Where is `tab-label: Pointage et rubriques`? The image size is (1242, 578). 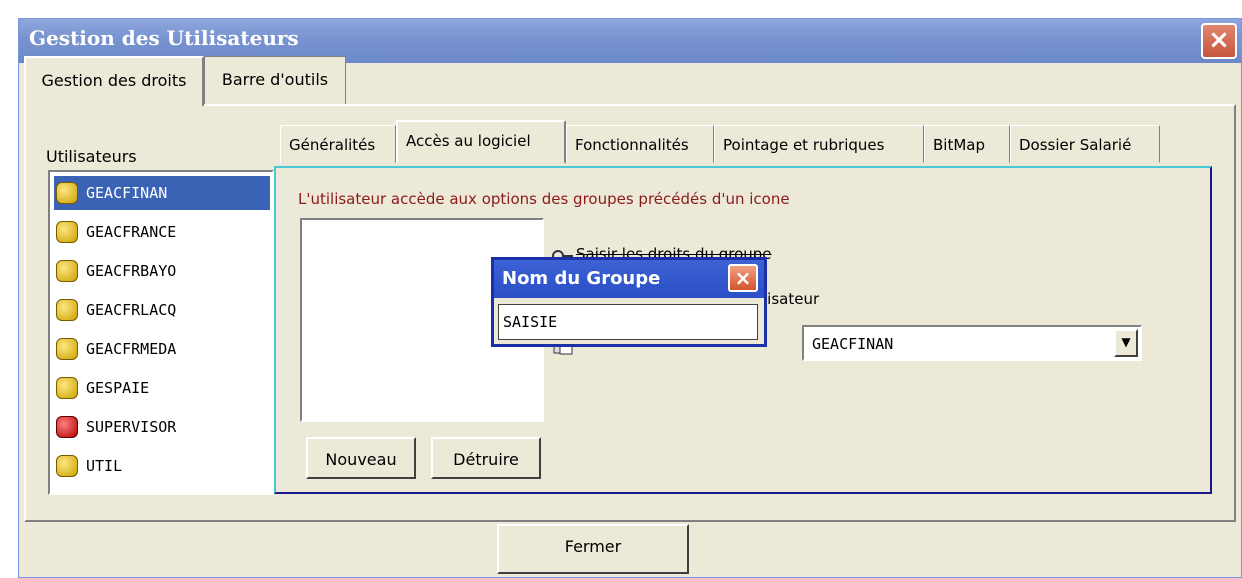
tab-label: Pointage et rubriques is located at coordinates (804, 145).